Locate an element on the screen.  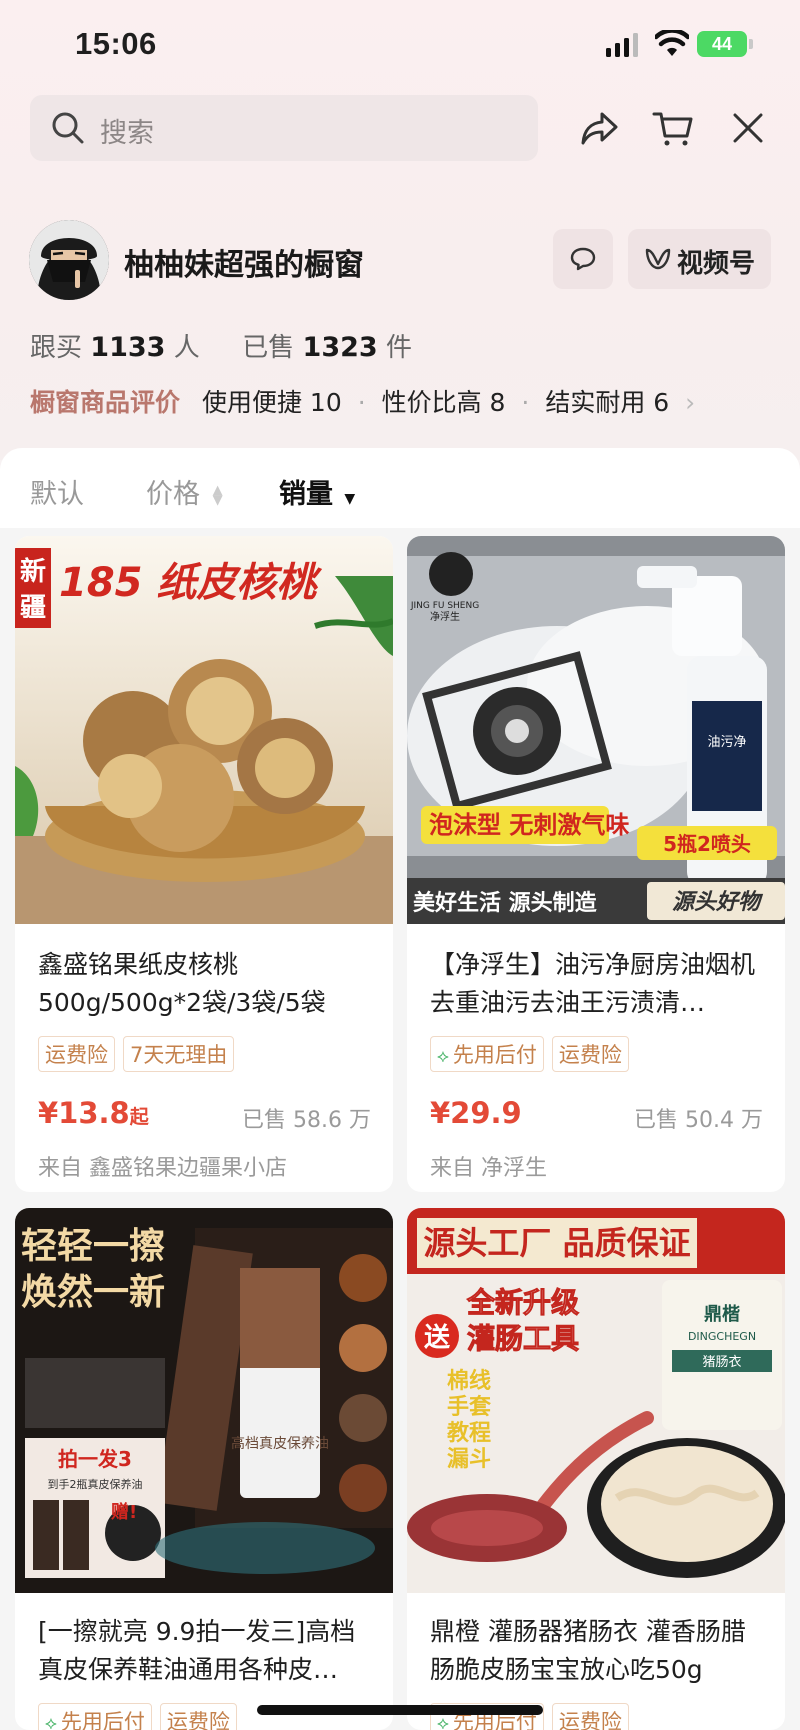
image-label: 鼎楷 is located at coordinates (722, 1314).